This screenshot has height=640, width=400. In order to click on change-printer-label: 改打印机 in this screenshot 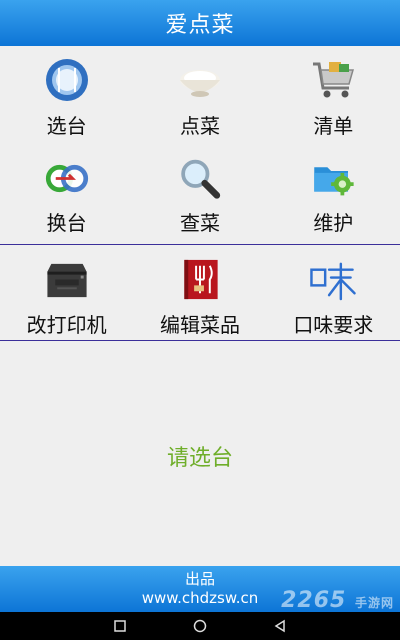, I will do `click(66, 325)`.